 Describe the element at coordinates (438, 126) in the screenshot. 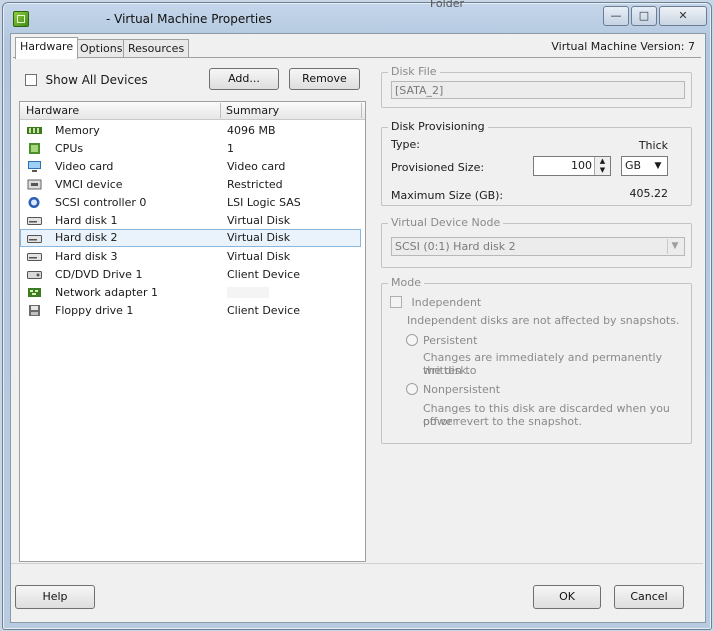

I see `disk-provisioning-title: Disk Provisioning` at that location.